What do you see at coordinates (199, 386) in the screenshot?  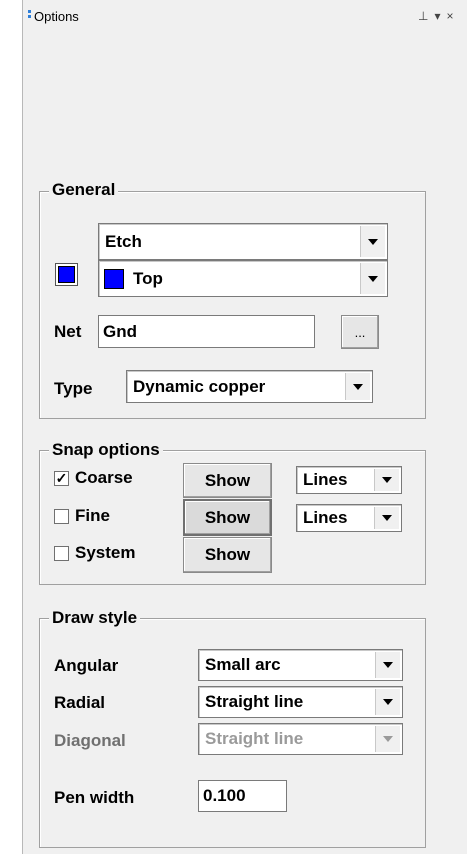 I see `type-combo-value: Dynamic copper` at bounding box center [199, 386].